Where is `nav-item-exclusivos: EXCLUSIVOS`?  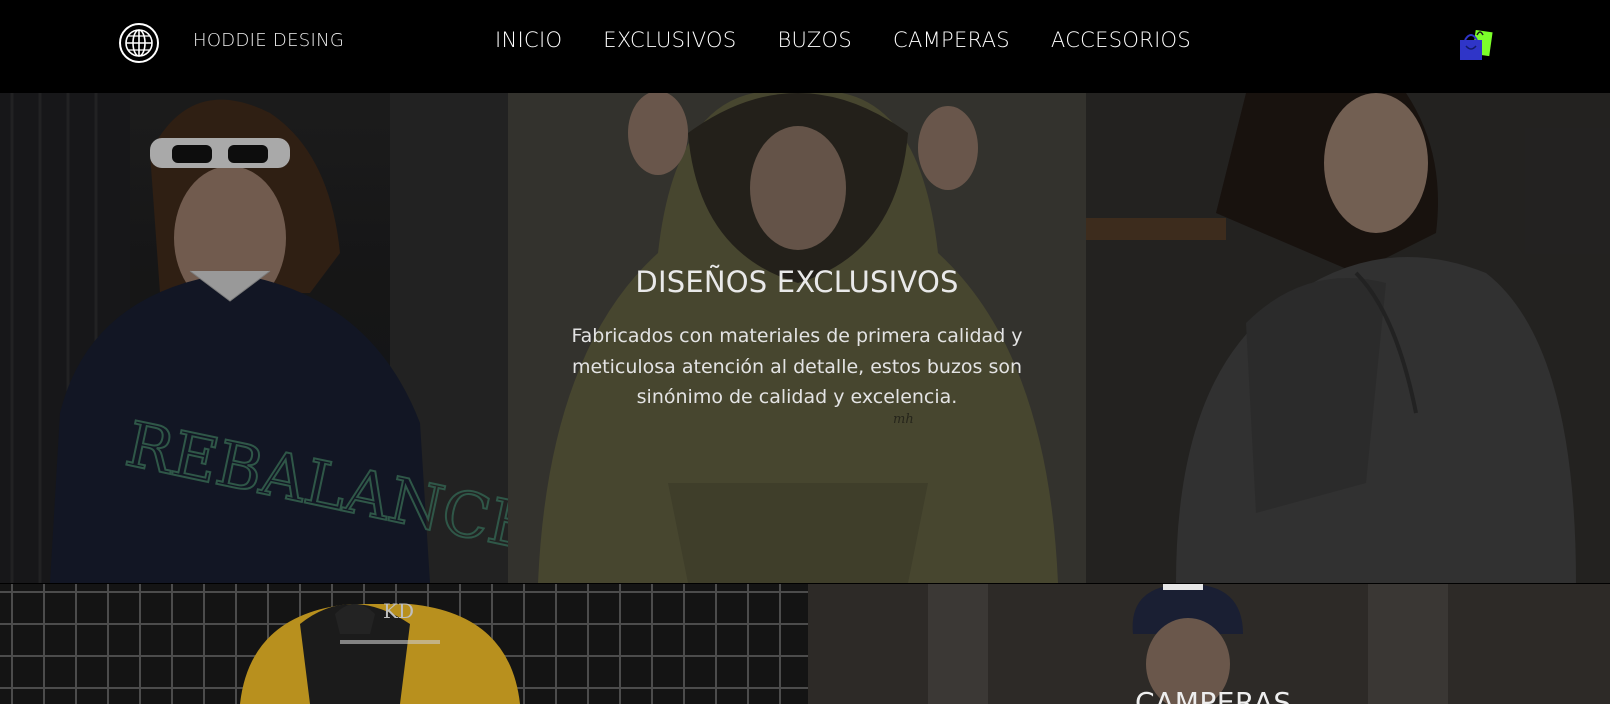 nav-item-exclusivos: EXCLUSIVOS is located at coordinates (669, 40).